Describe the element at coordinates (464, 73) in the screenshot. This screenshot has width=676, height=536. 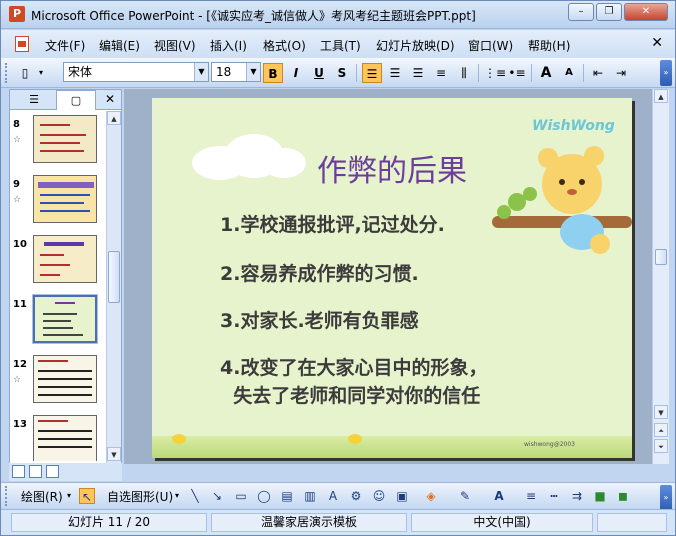
I see `columns-icon: ⫼` at that location.